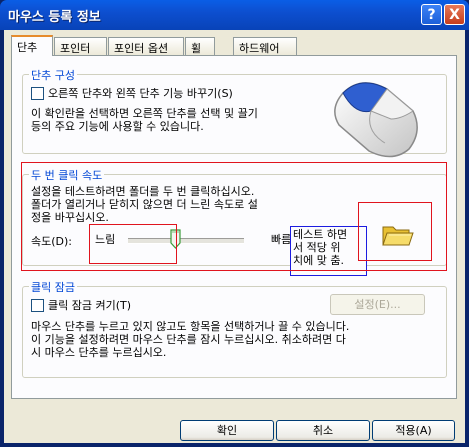 This screenshot has width=469, height=447. Describe the element at coordinates (376, 120) in the screenshot. I see `mouse-left-button-icon` at that location.